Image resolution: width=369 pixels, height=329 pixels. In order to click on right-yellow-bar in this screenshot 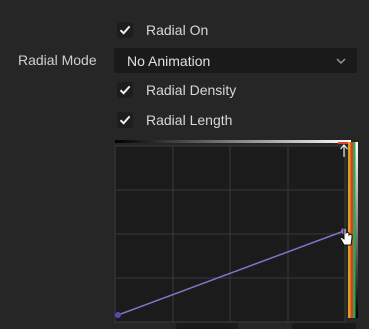, I will do `click(349, 230)`.